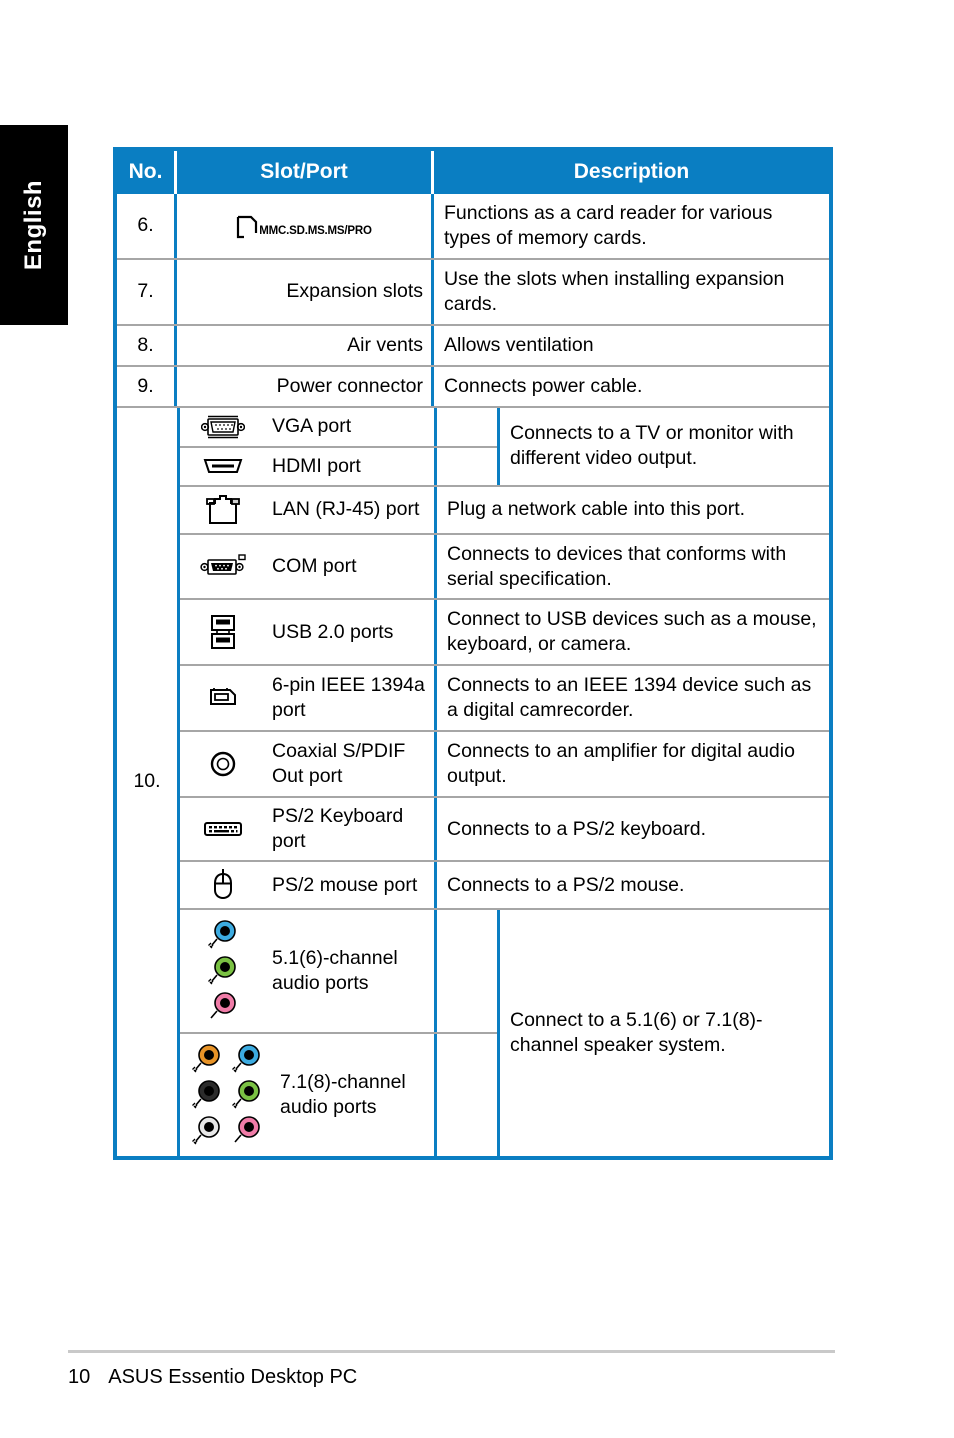  What do you see at coordinates (223, 829) in the screenshot?
I see `ps2-keyboard-icon` at bounding box center [223, 829].